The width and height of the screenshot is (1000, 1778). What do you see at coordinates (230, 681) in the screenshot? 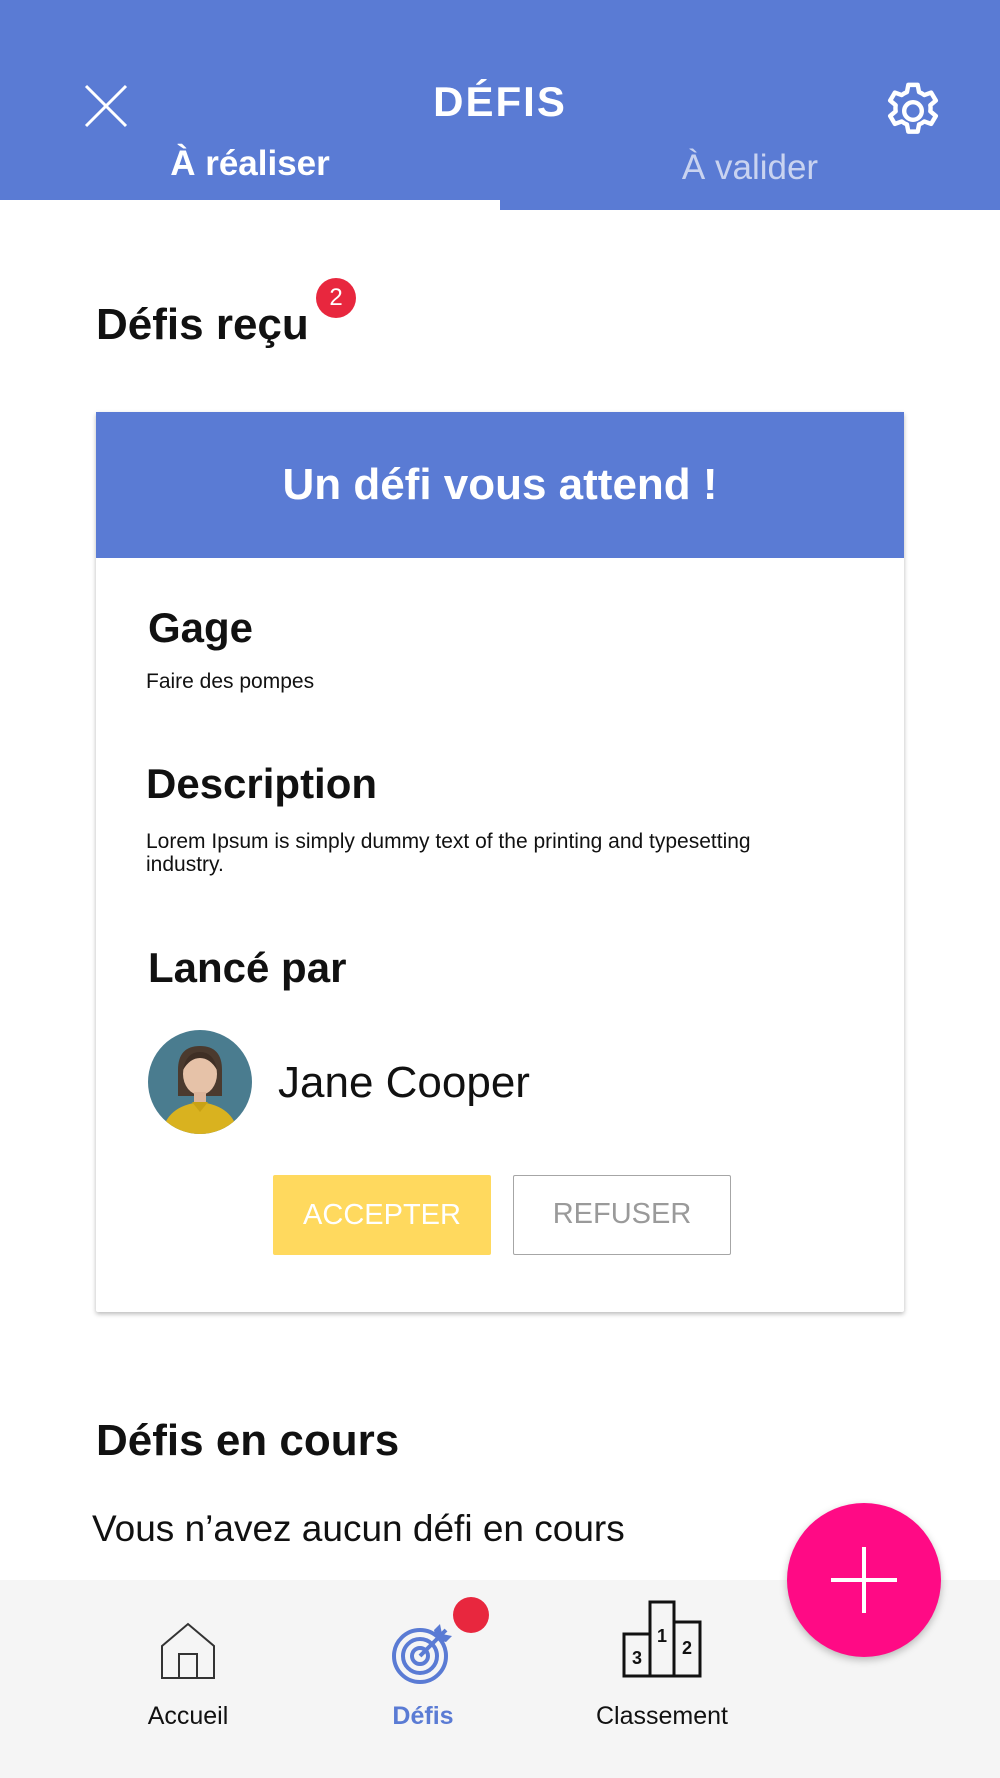
I see `gage-text: Faire des pompes` at bounding box center [230, 681].